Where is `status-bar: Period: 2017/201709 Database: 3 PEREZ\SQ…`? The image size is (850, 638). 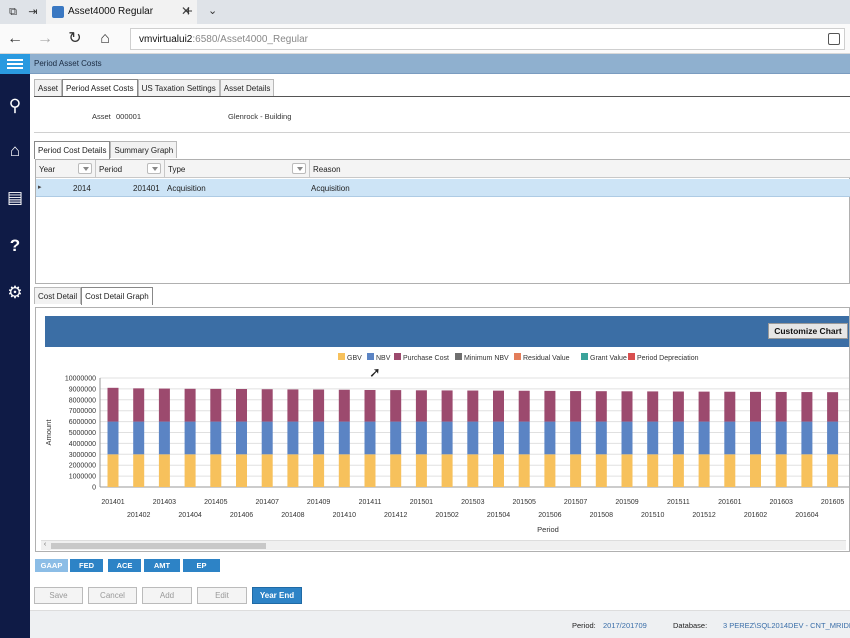 status-bar: Period: 2017/201709 Database: 3 PEREZ\SQ… is located at coordinates (440, 624).